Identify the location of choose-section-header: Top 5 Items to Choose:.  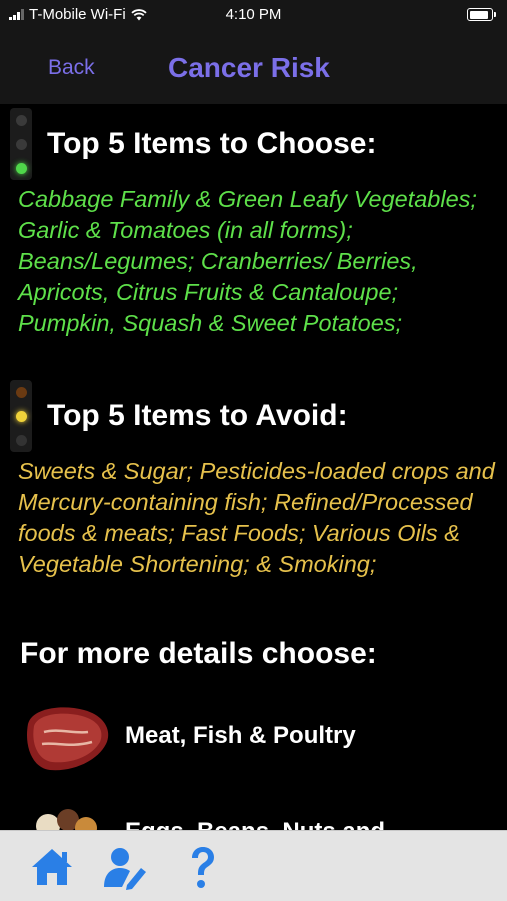
(188, 144).